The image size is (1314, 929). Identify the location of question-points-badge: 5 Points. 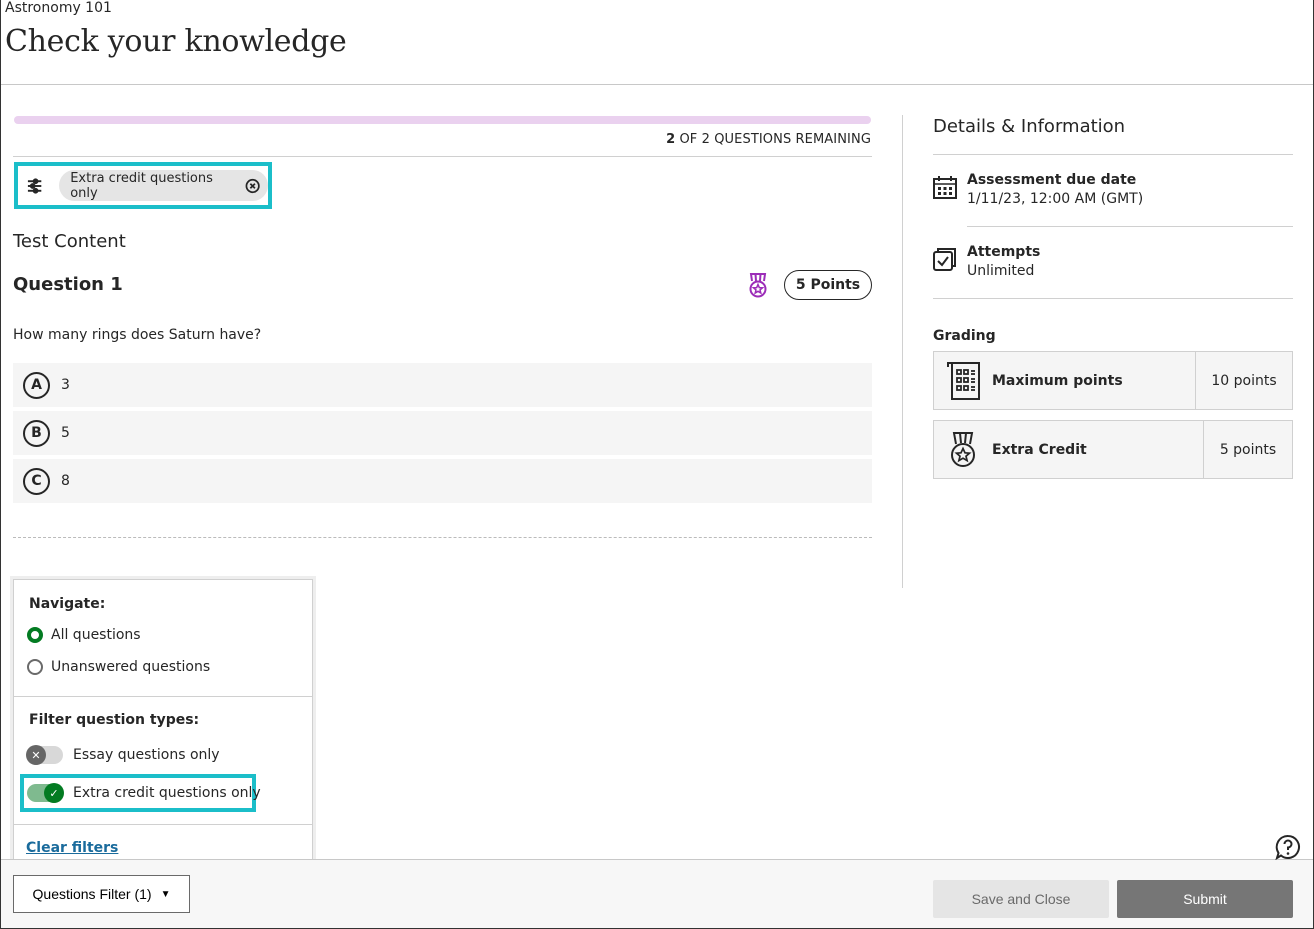
(828, 285).